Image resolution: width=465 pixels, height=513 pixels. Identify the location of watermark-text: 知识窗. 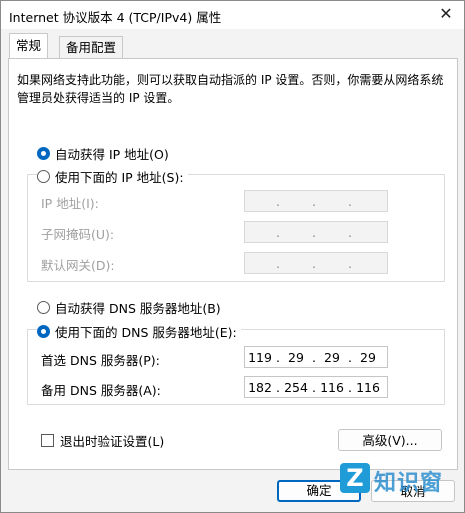
(409, 483).